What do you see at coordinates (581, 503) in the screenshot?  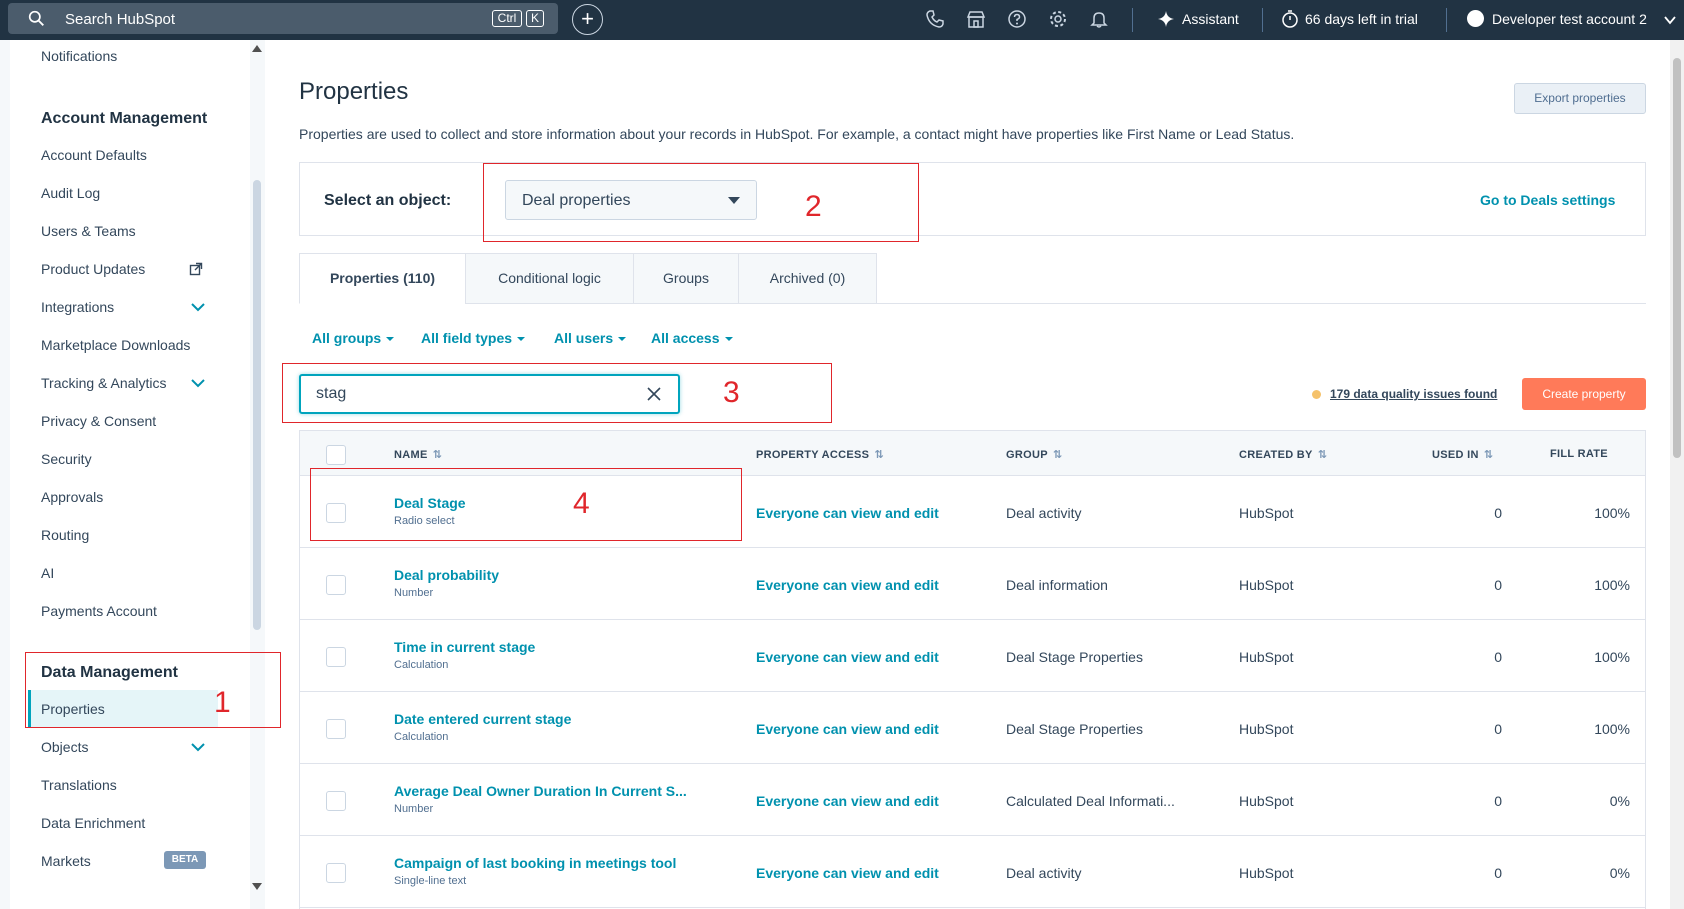 I see `annotation-number-4: 4` at bounding box center [581, 503].